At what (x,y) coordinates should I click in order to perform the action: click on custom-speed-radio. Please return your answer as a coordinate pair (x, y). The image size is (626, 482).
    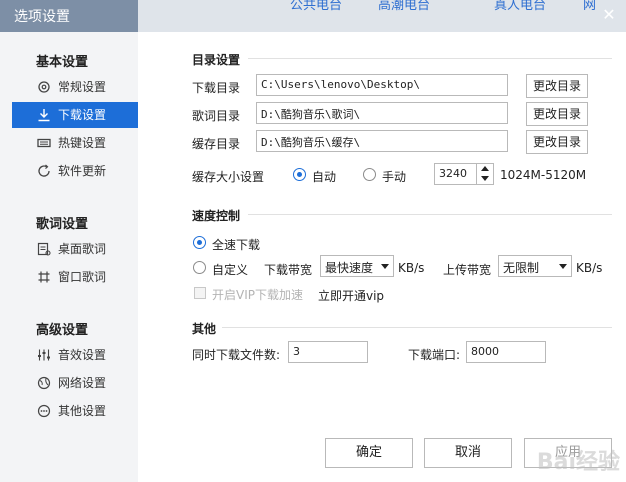
    Looking at the image, I should click on (199, 267).